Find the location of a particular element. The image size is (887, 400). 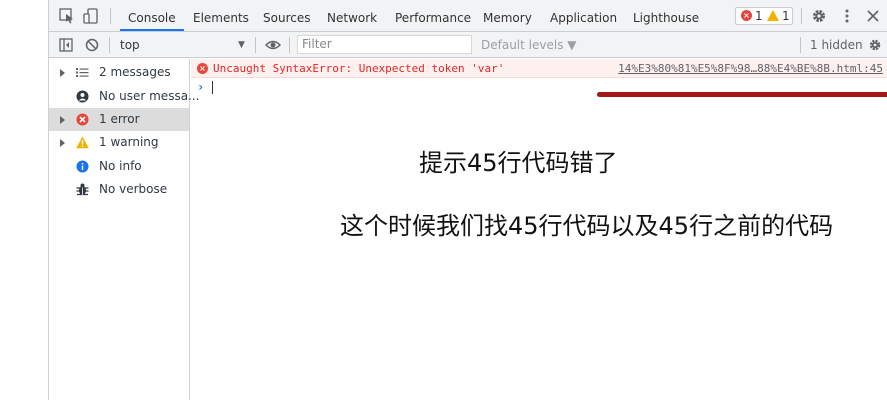

red-underline-mark is located at coordinates (742, 94).